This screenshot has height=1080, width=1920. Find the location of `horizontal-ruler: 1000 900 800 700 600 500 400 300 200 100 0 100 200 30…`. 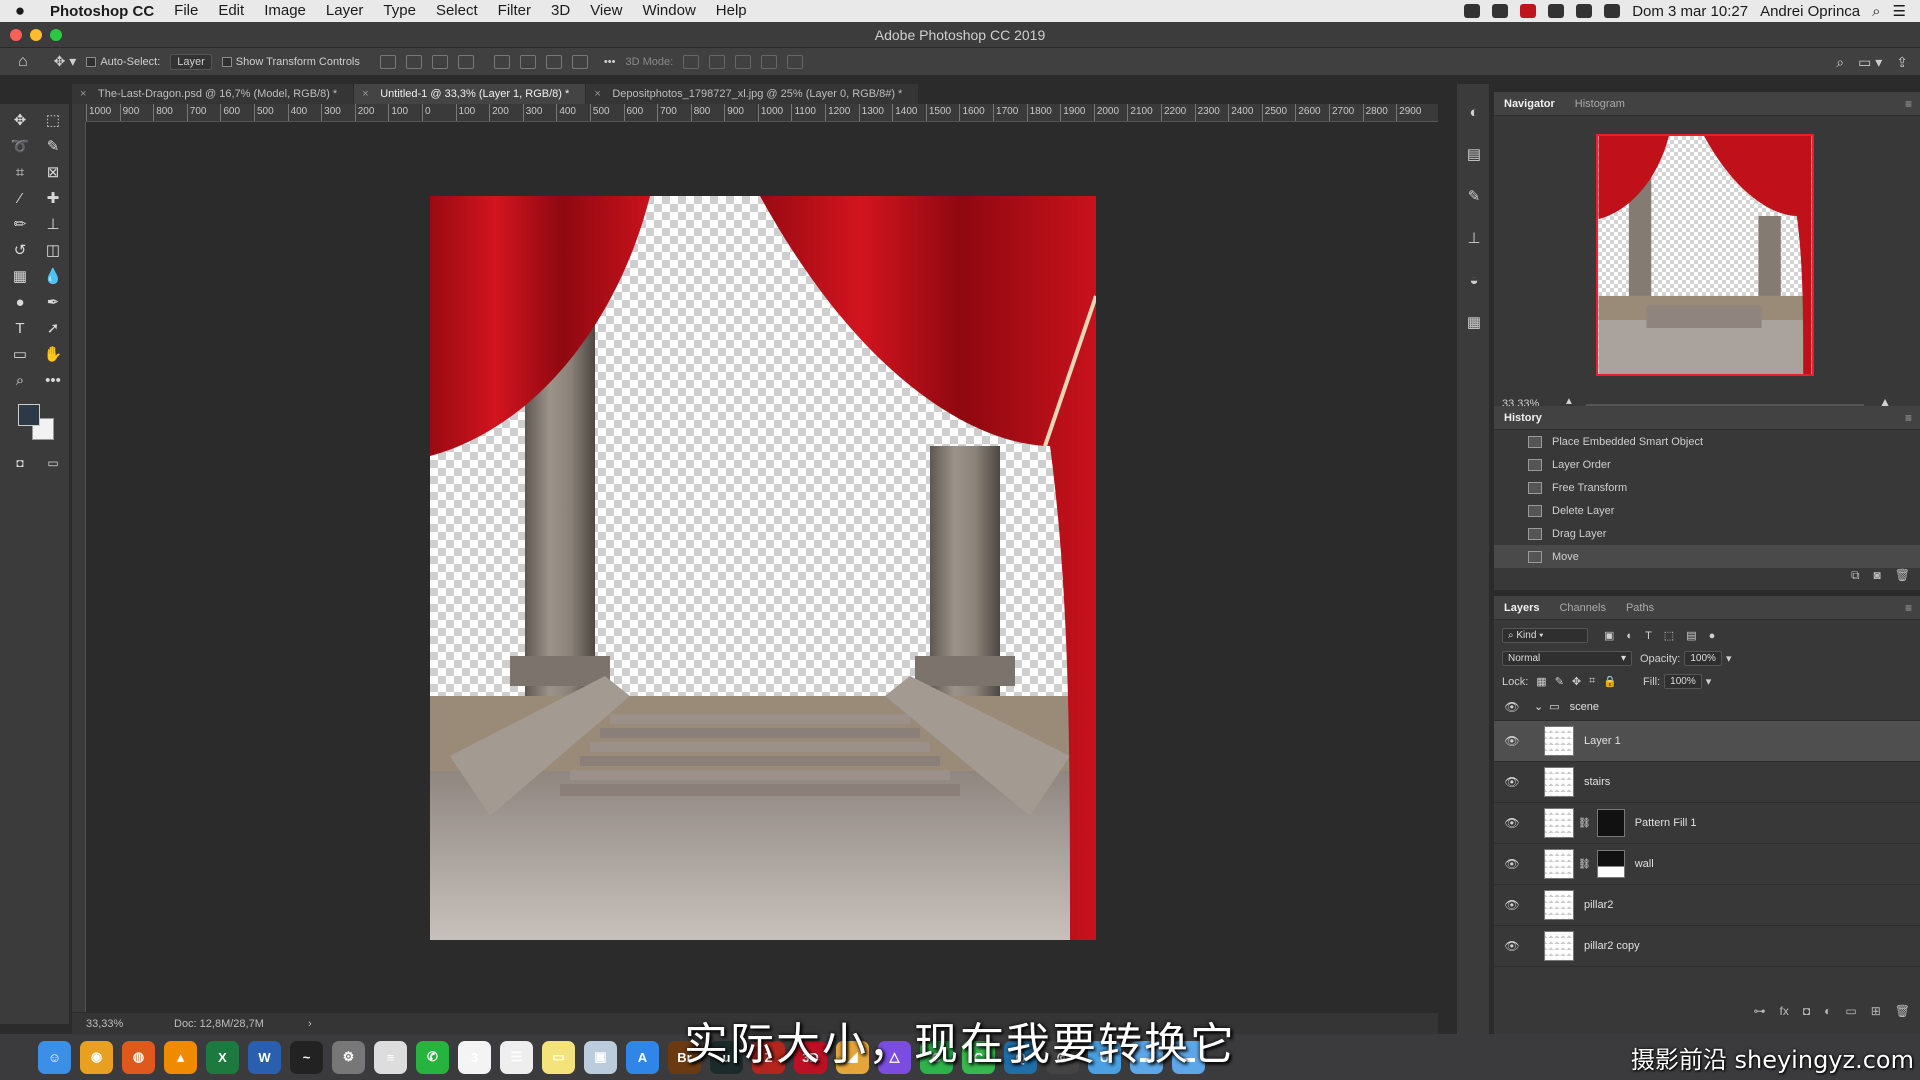

horizontal-ruler: 1000 900 800 700 600 500 400 300 200 100 0 100 200 30… is located at coordinates (762, 113).